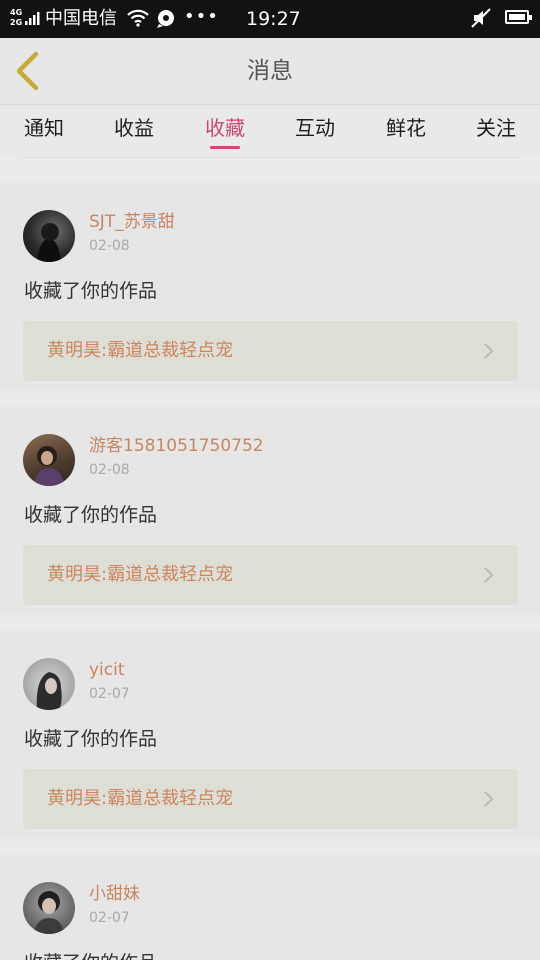 This screenshot has height=960, width=540. I want to click on tab-flowers: 鲜花, so click(406, 128).